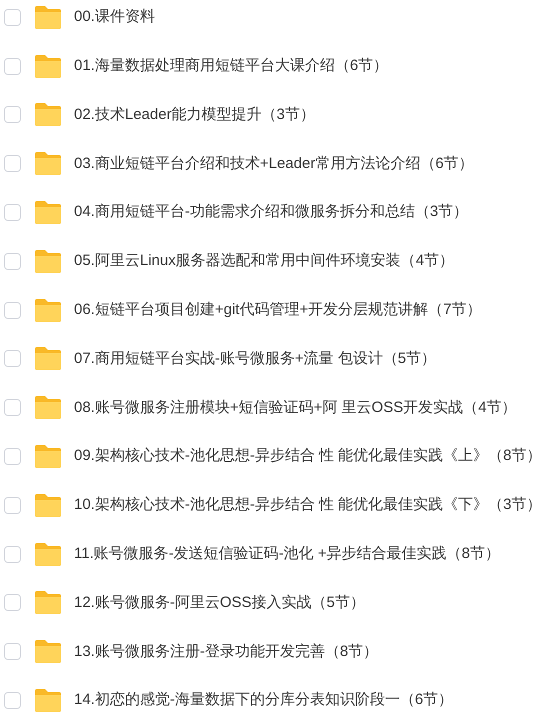 Image resolution: width=554 pixels, height=719 pixels. What do you see at coordinates (295, 408) in the screenshot?
I see `folder-name: 08.账号微服务注册模块+短信验证码+阿 里云OSS开发实战（4节）` at bounding box center [295, 408].